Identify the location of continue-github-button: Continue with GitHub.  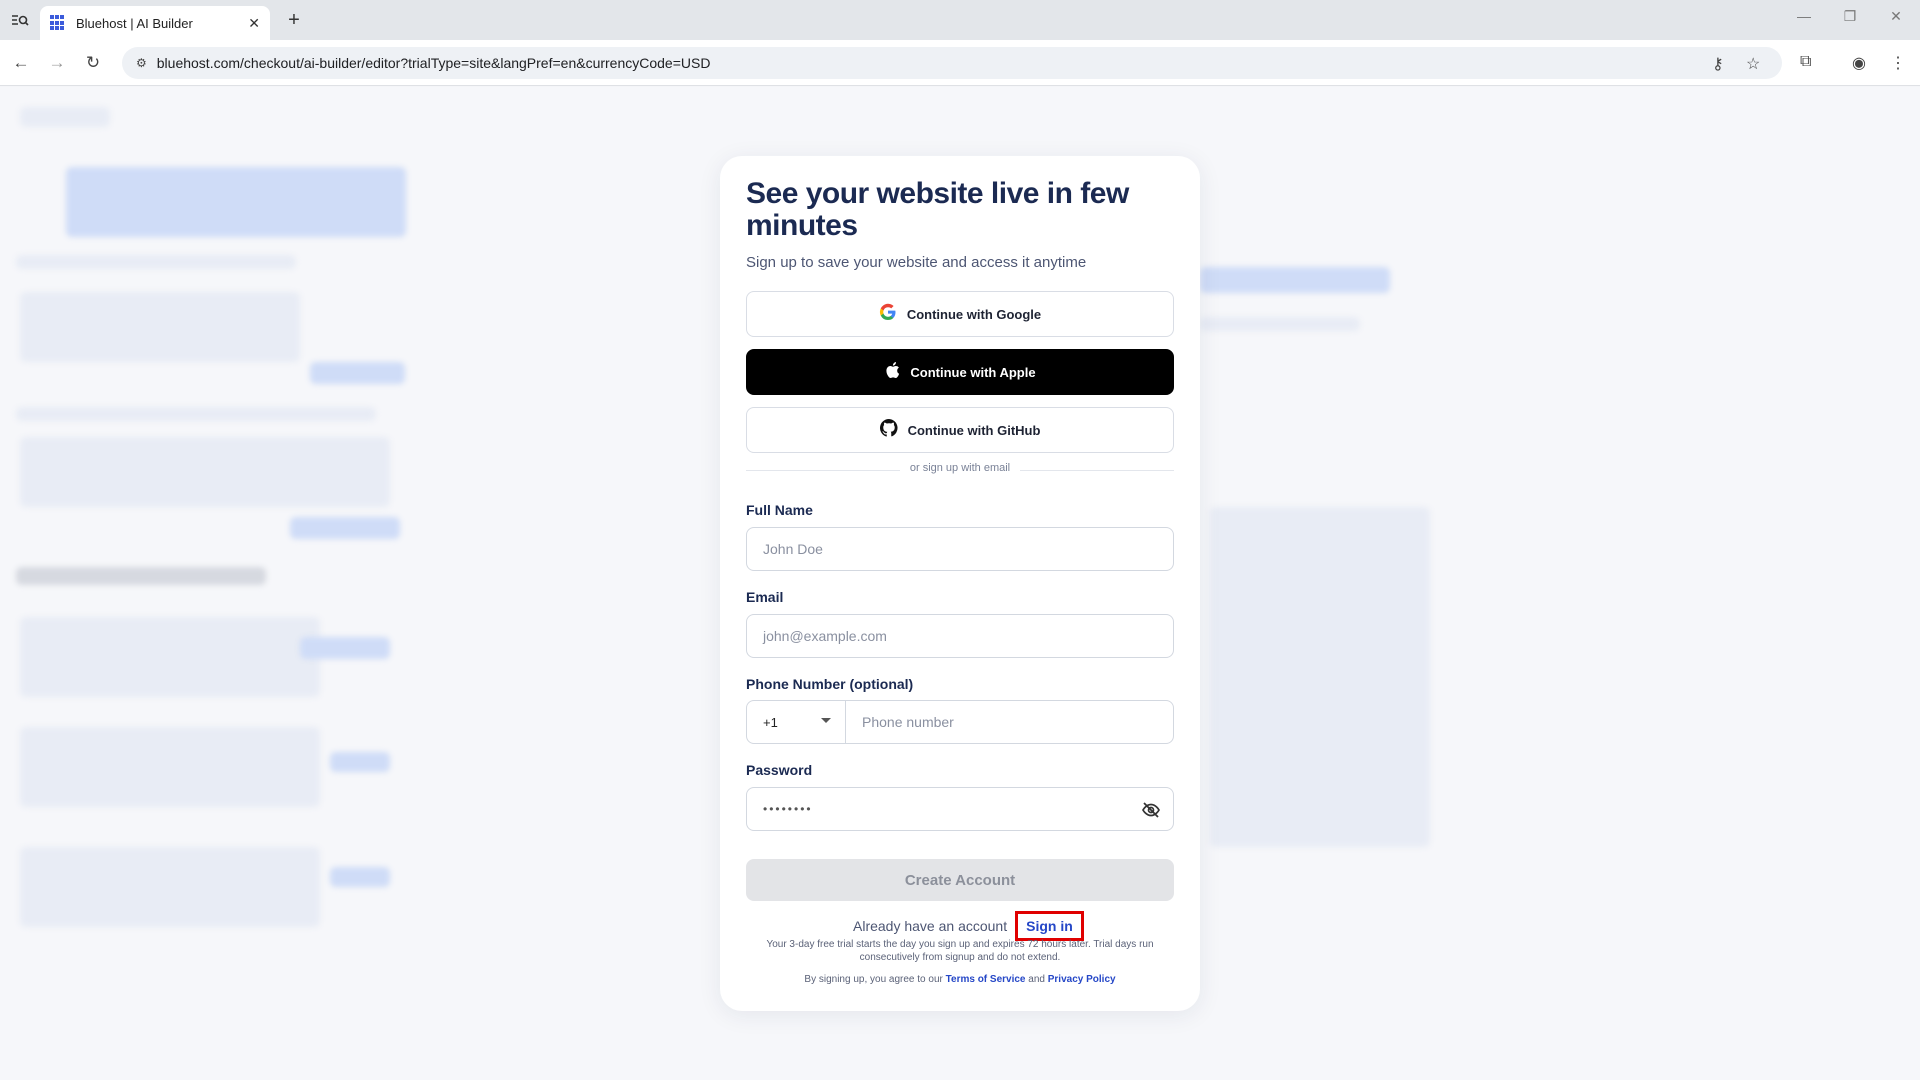
(960, 430).